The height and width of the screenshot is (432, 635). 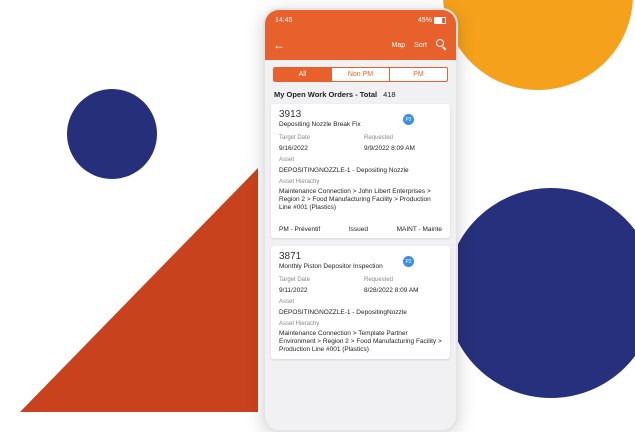 What do you see at coordinates (360, 45) in the screenshot?
I see `app-bar: ← Map Sort` at bounding box center [360, 45].